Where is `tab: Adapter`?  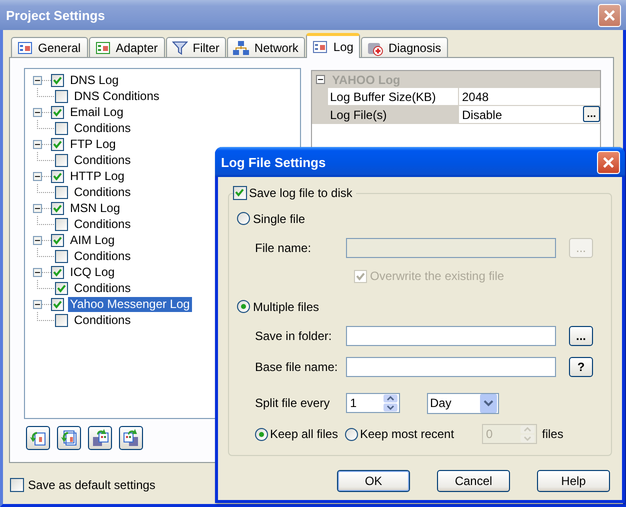 tab: Adapter is located at coordinates (126, 47).